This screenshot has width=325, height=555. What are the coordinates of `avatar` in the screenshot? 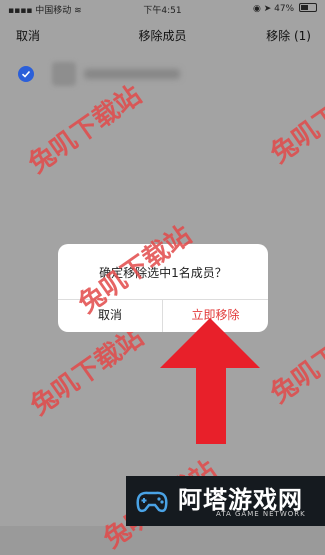 It's located at (64, 74).